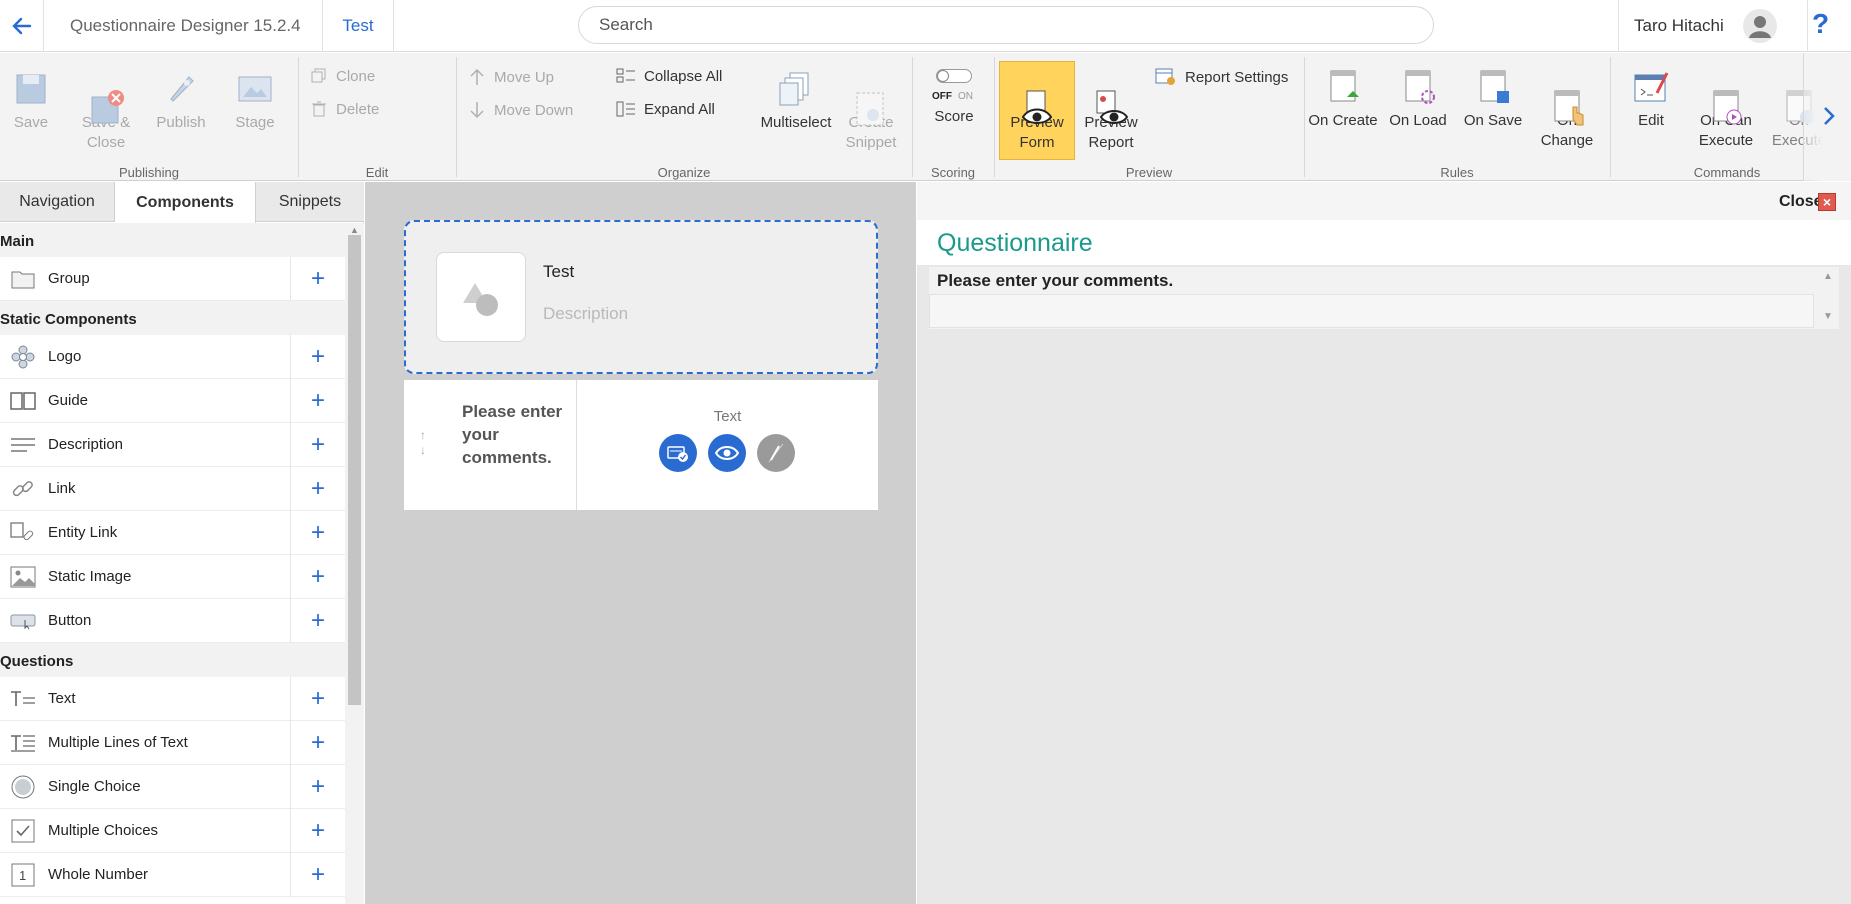 The image size is (1851, 904). Describe the element at coordinates (354, 470) in the screenshot. I see `scroll-thumb` at that location.